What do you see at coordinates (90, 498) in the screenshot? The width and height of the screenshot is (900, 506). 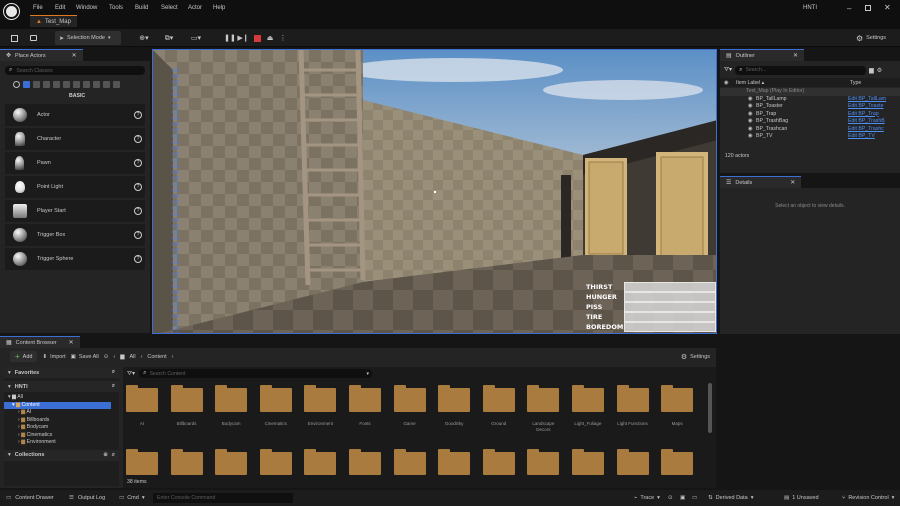 I see `output-log-button: ☰ Output Log` at bounding box center [90, 498].